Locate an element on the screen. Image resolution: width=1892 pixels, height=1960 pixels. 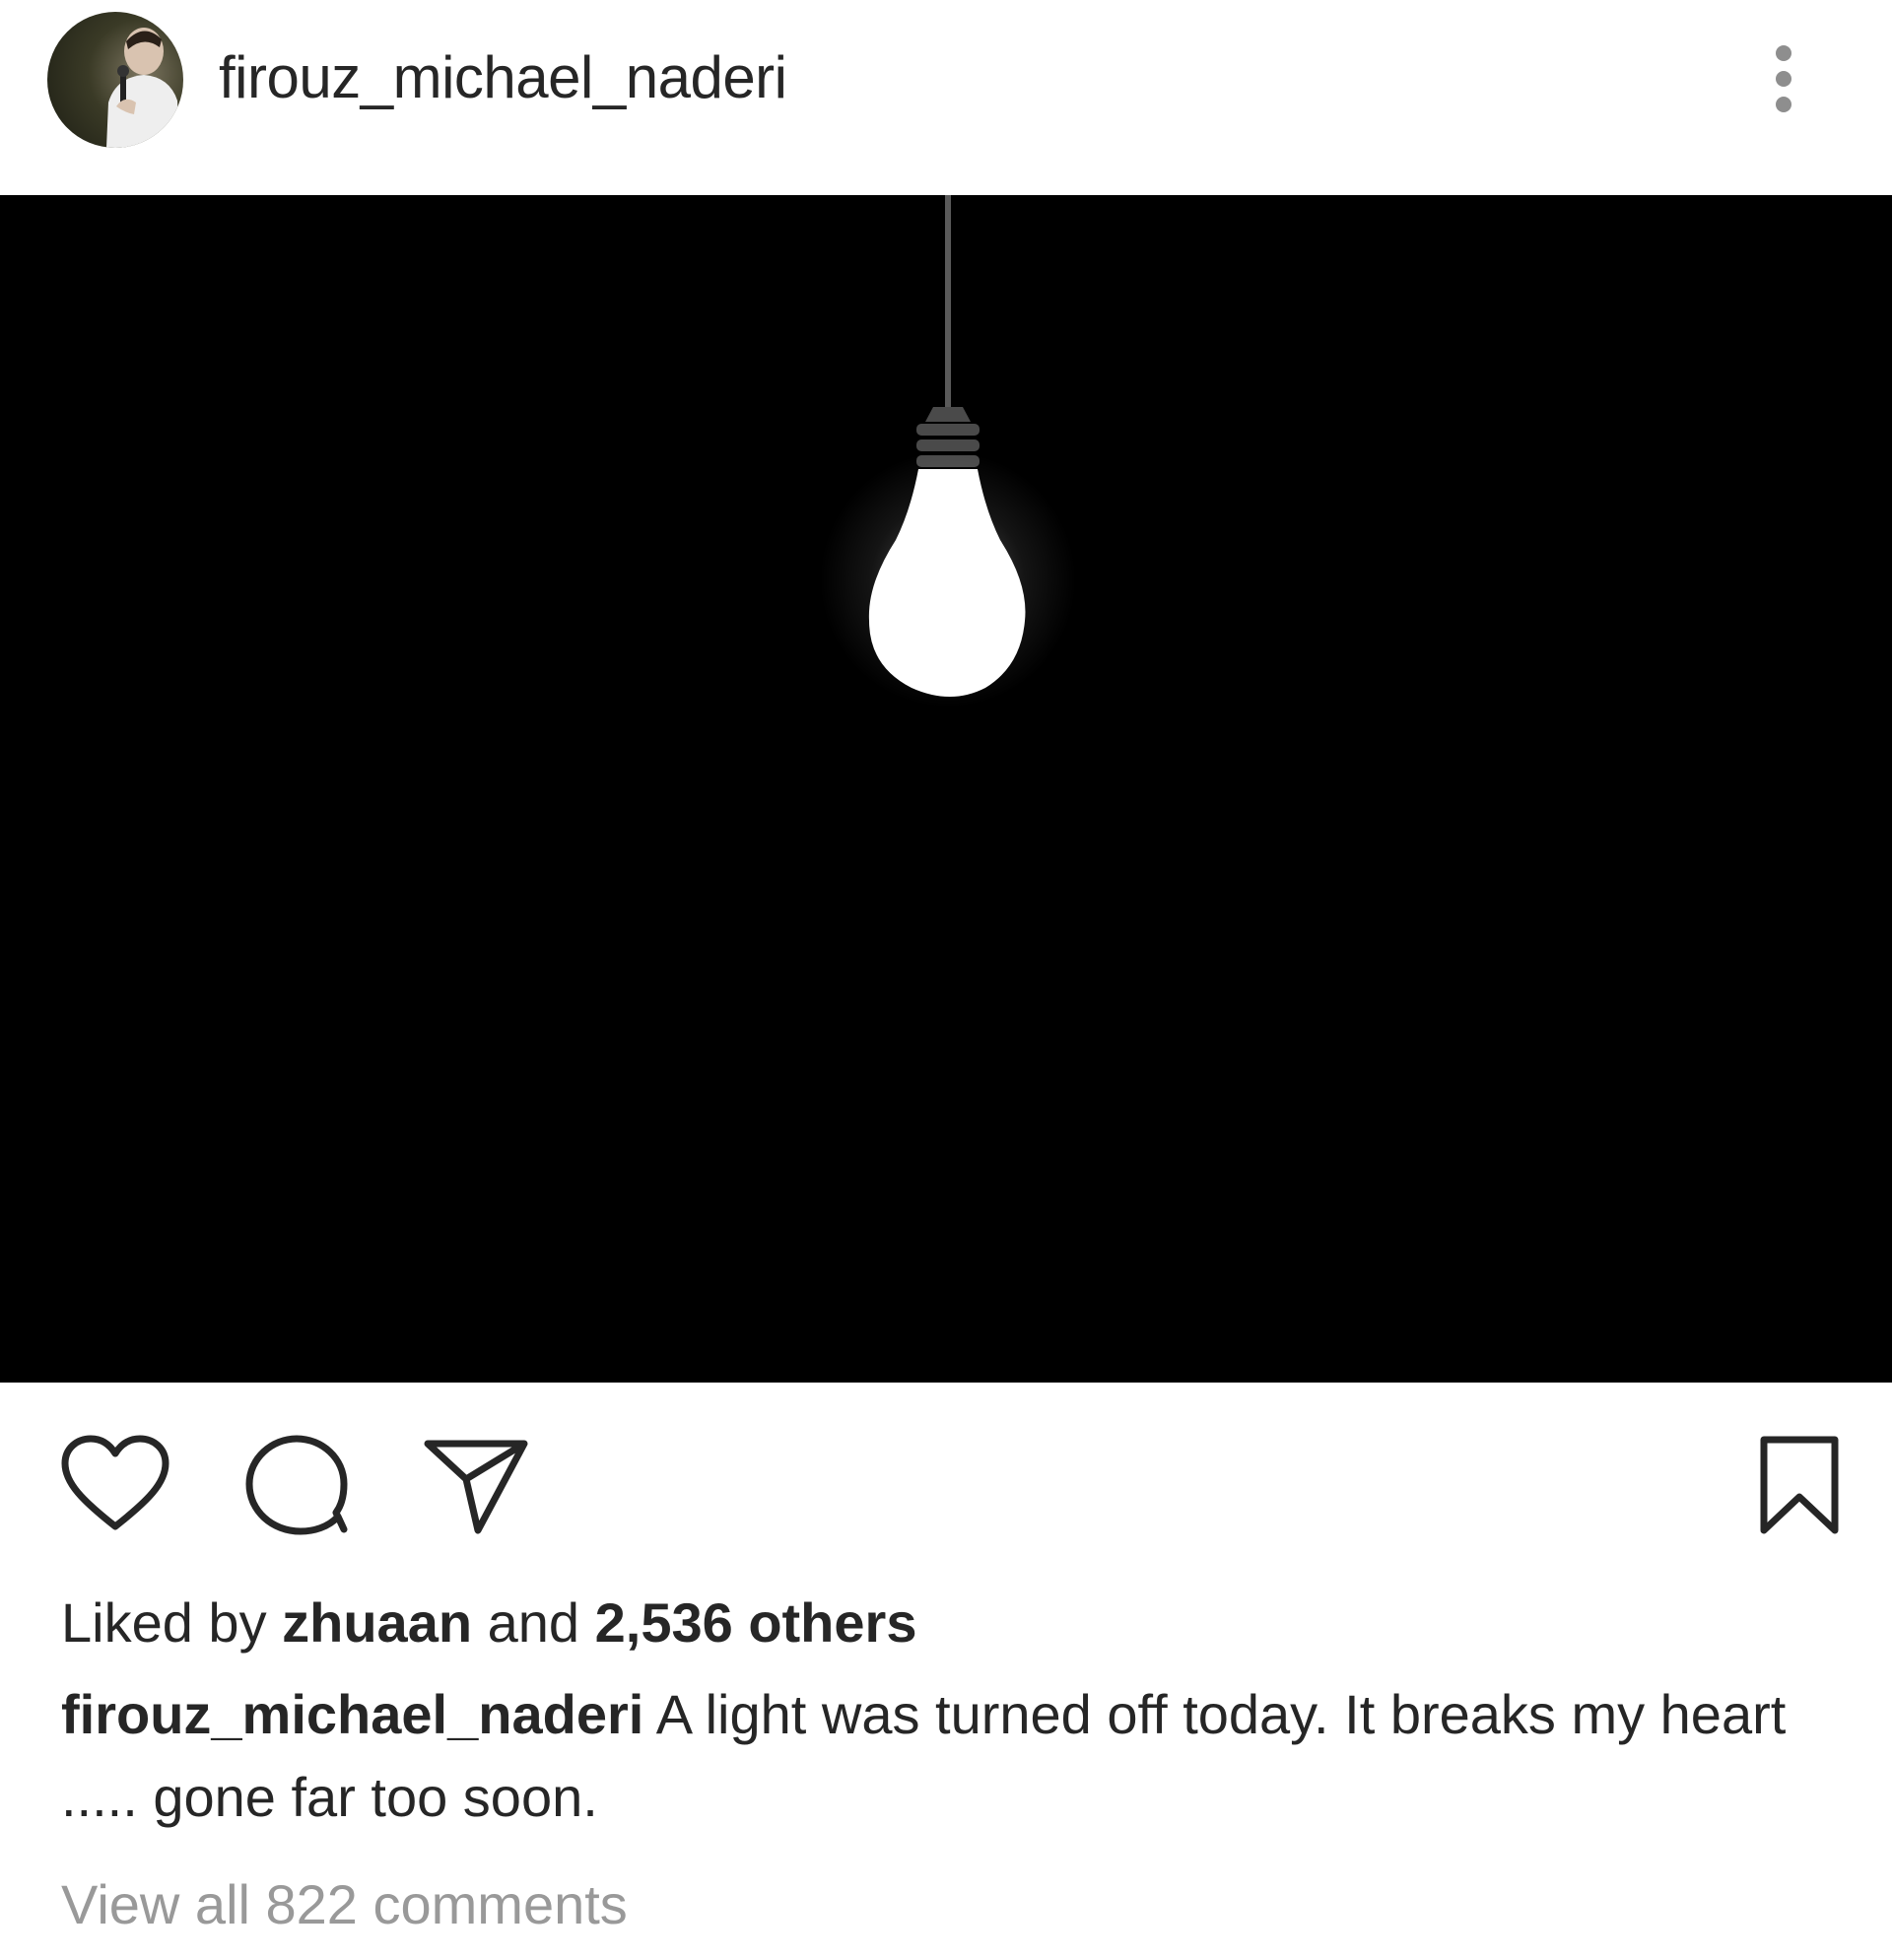
post-username: firouz_michael_naderi is located at coordinates (503, 77).